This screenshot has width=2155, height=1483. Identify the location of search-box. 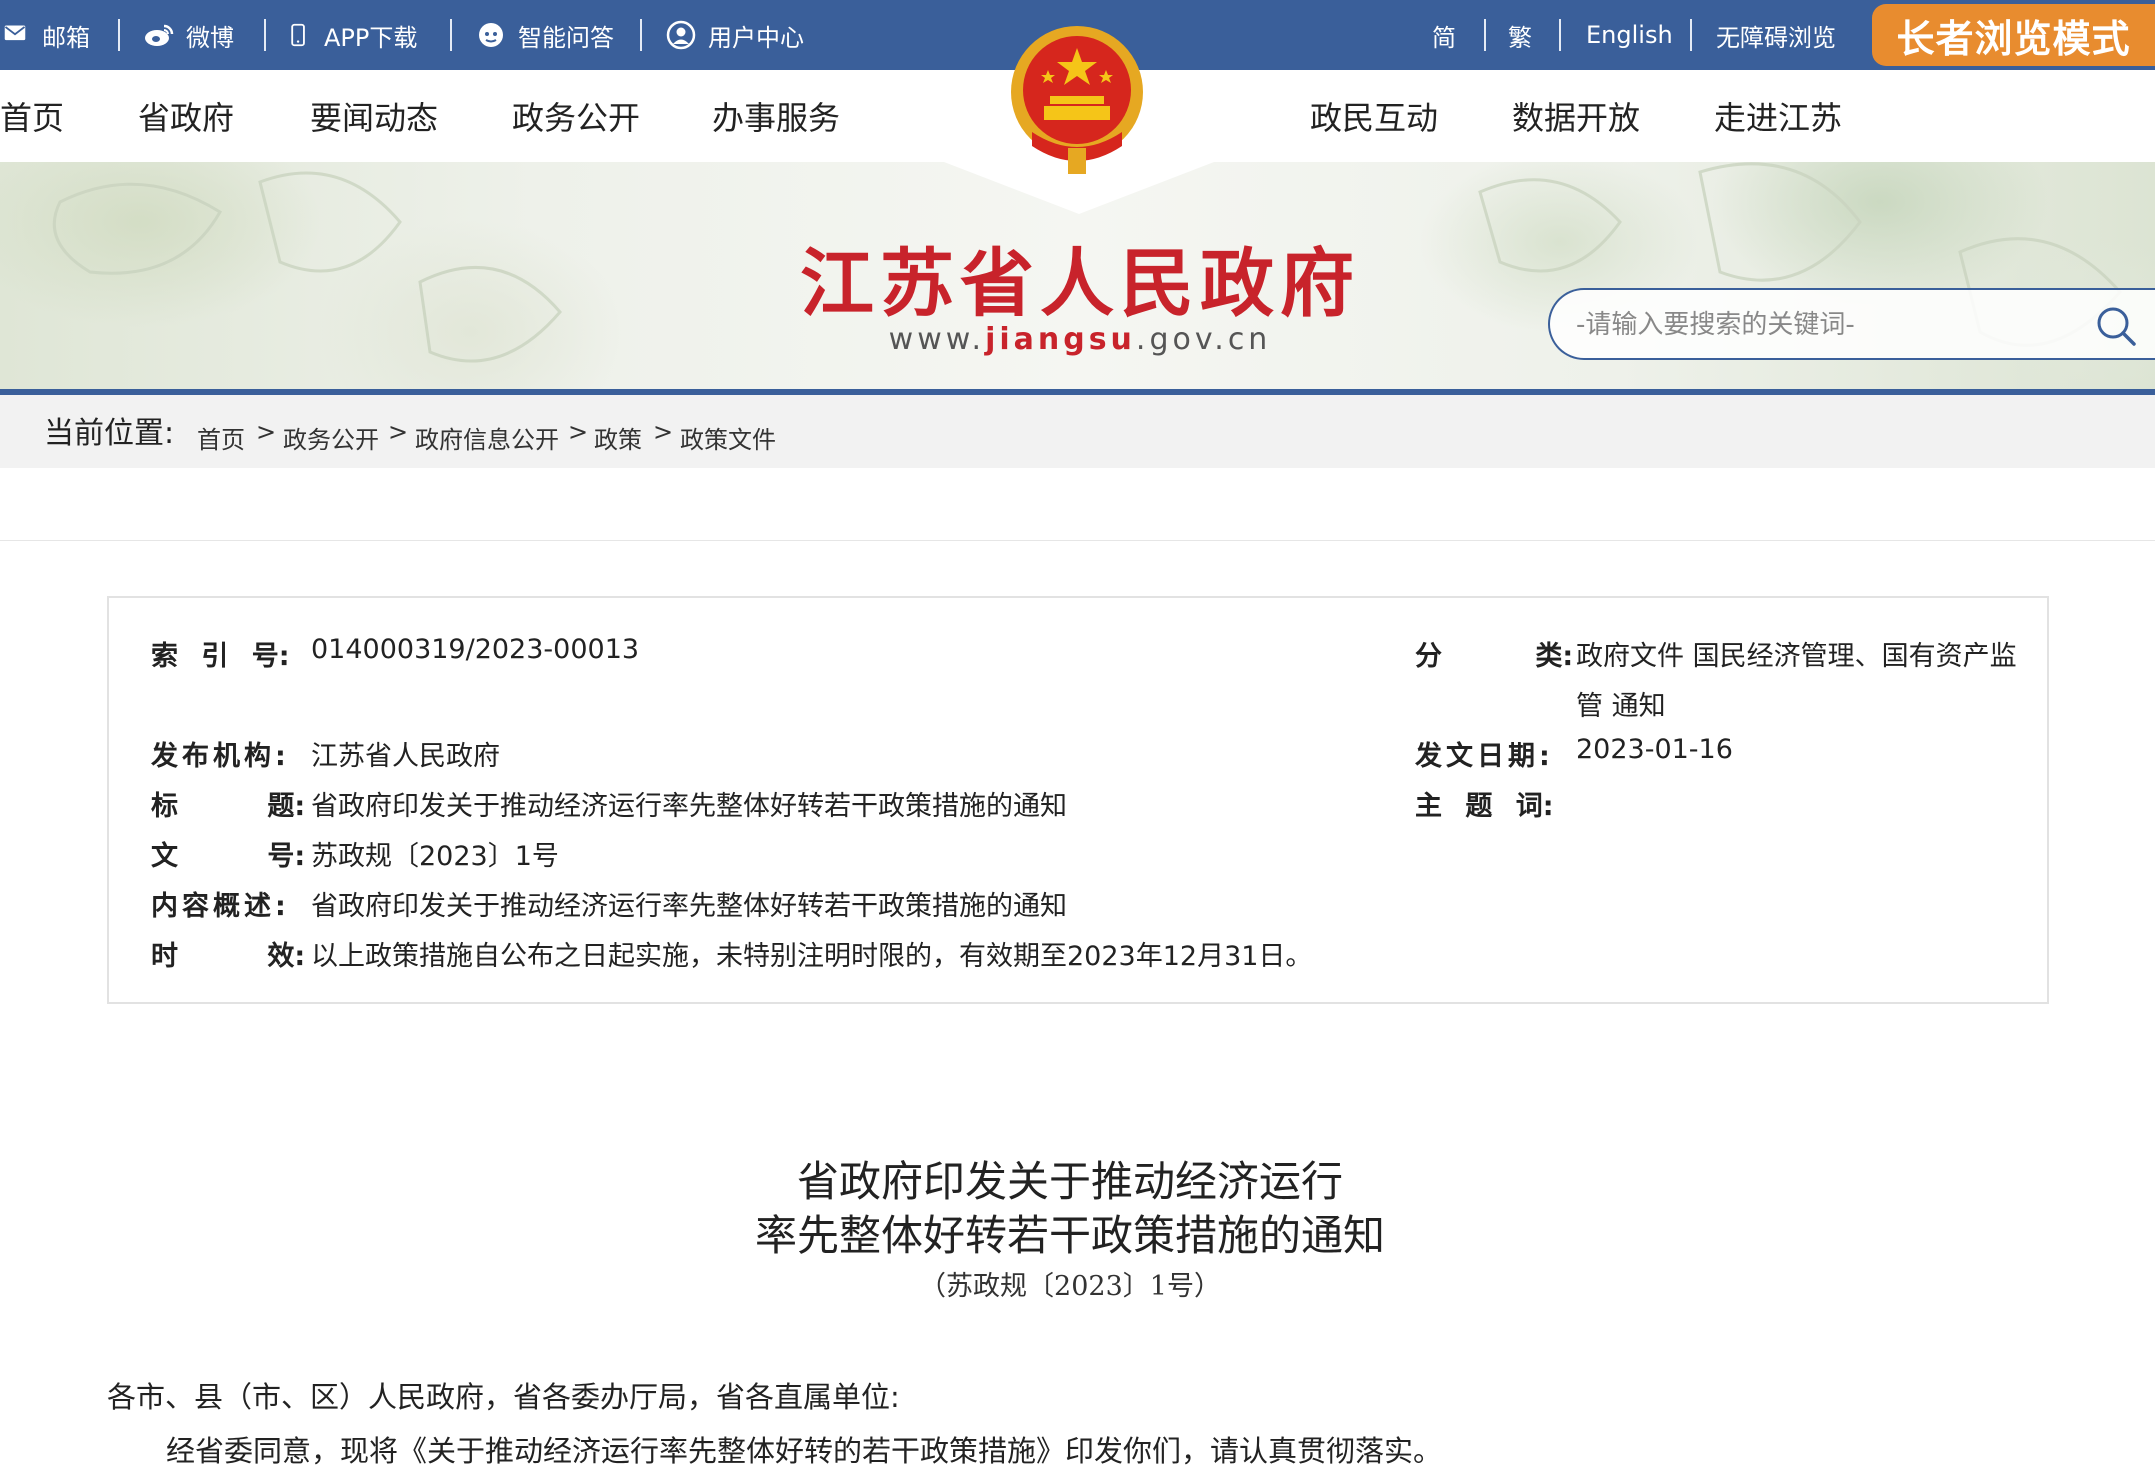
(1851, 324).